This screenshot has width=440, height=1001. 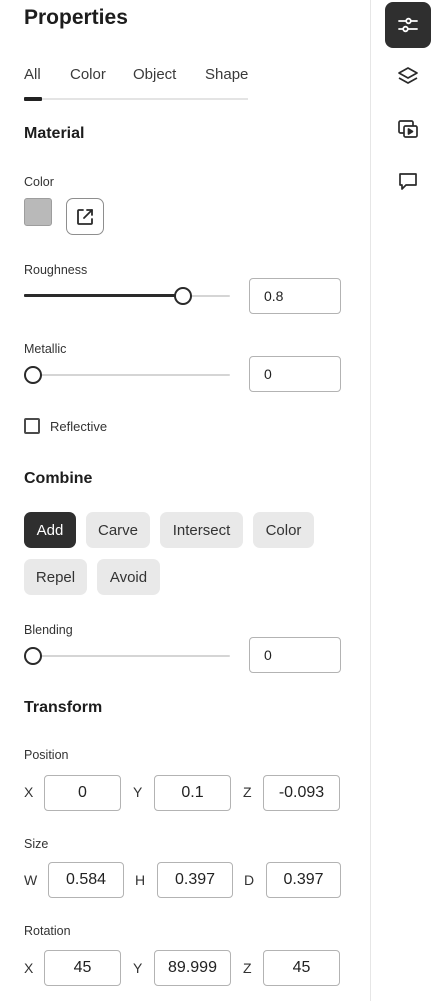 I want to click on combine-intersect-button: Intersect, so click(x=201, y=530).